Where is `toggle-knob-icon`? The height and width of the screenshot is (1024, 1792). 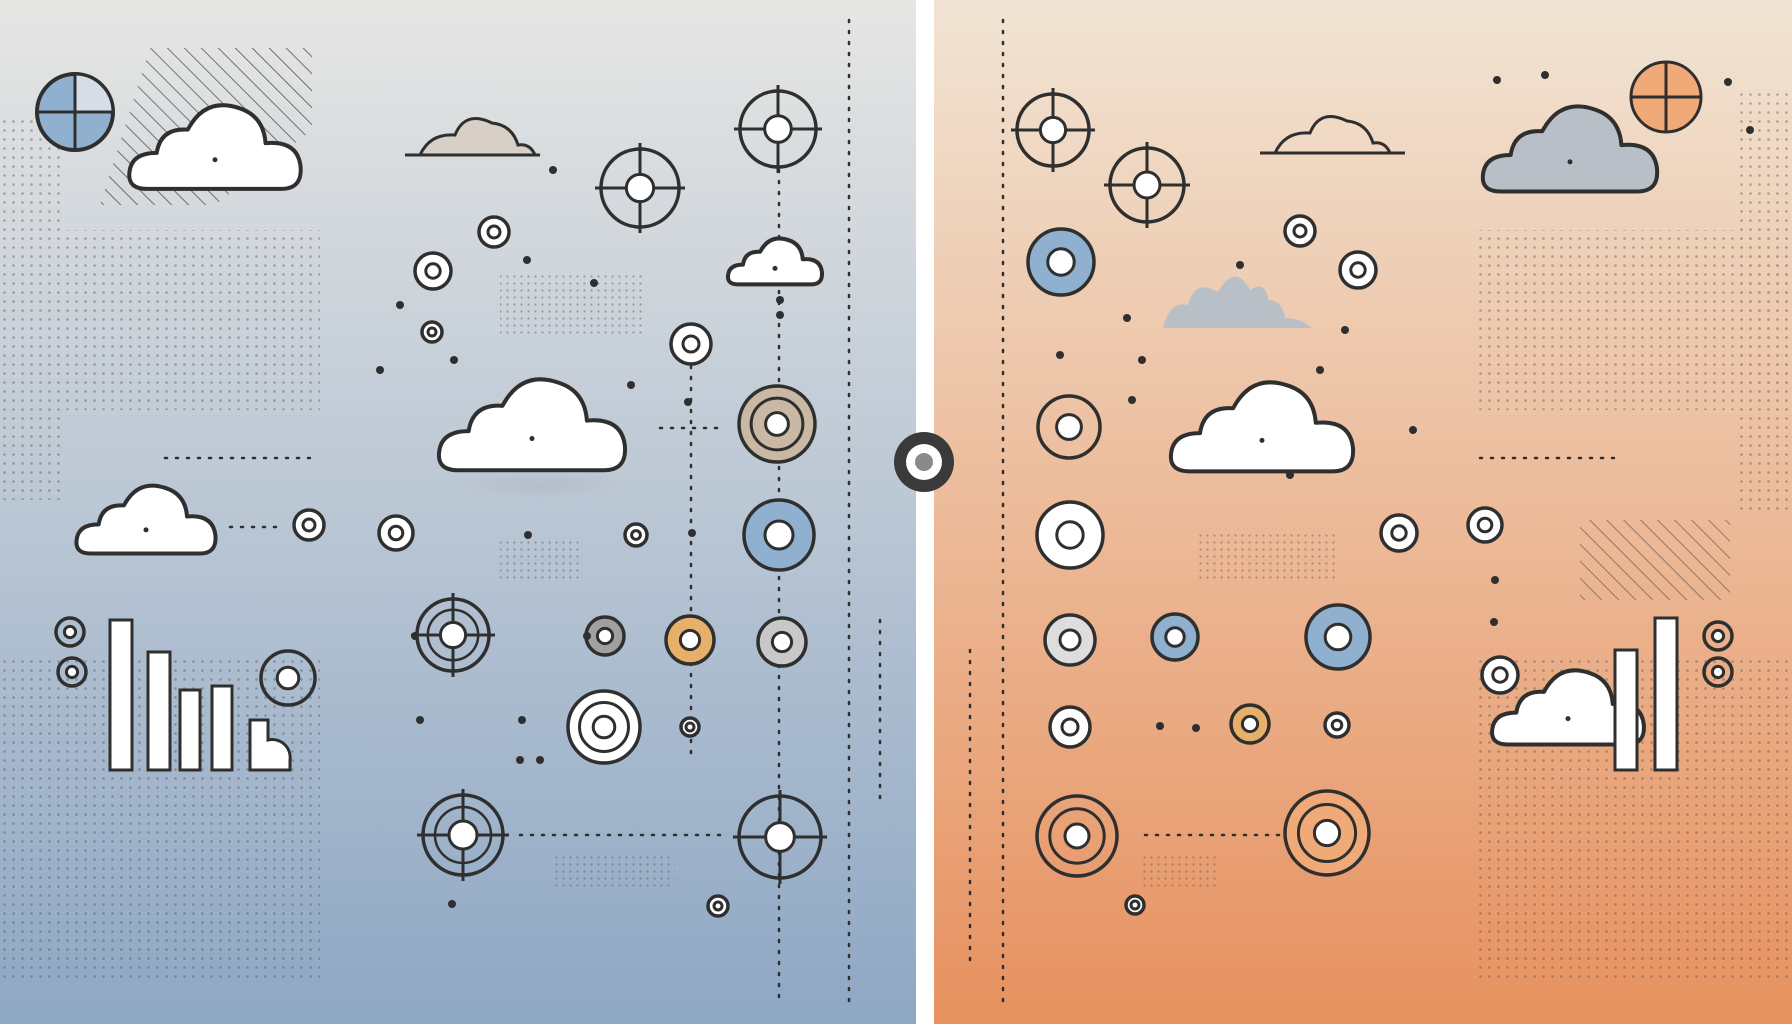
toggle-knob-icon is located at coordinates (924, 462).